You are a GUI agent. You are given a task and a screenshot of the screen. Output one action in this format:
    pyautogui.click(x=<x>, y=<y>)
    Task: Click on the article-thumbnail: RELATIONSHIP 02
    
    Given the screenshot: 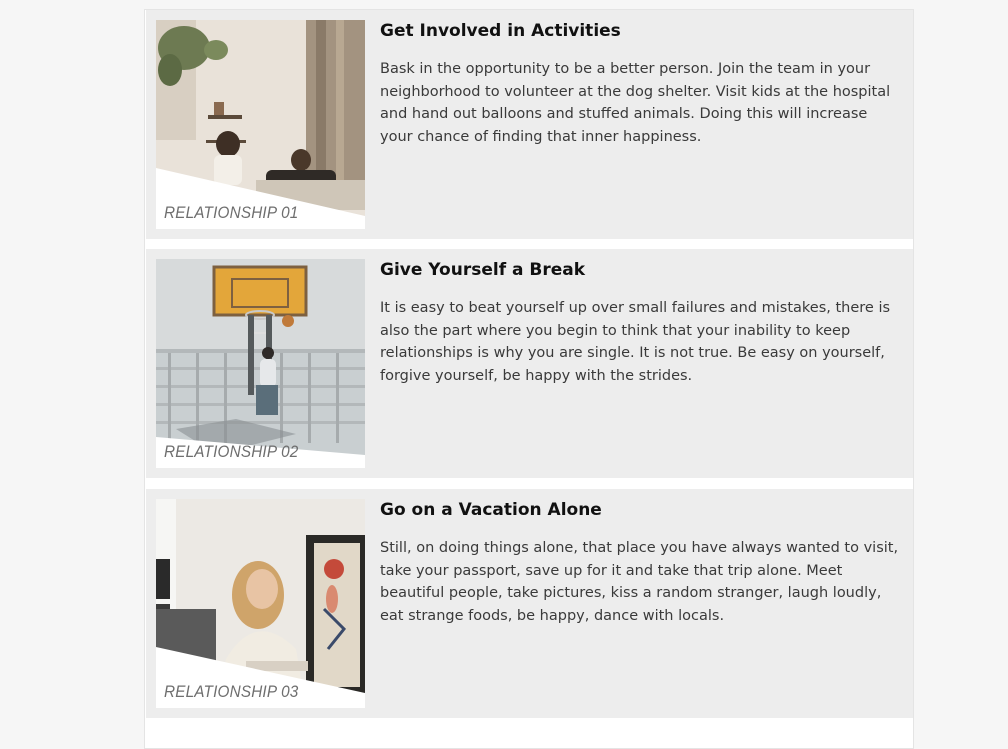 What is the action you would take?
    pyautogui.click(x=260, y=363)
    